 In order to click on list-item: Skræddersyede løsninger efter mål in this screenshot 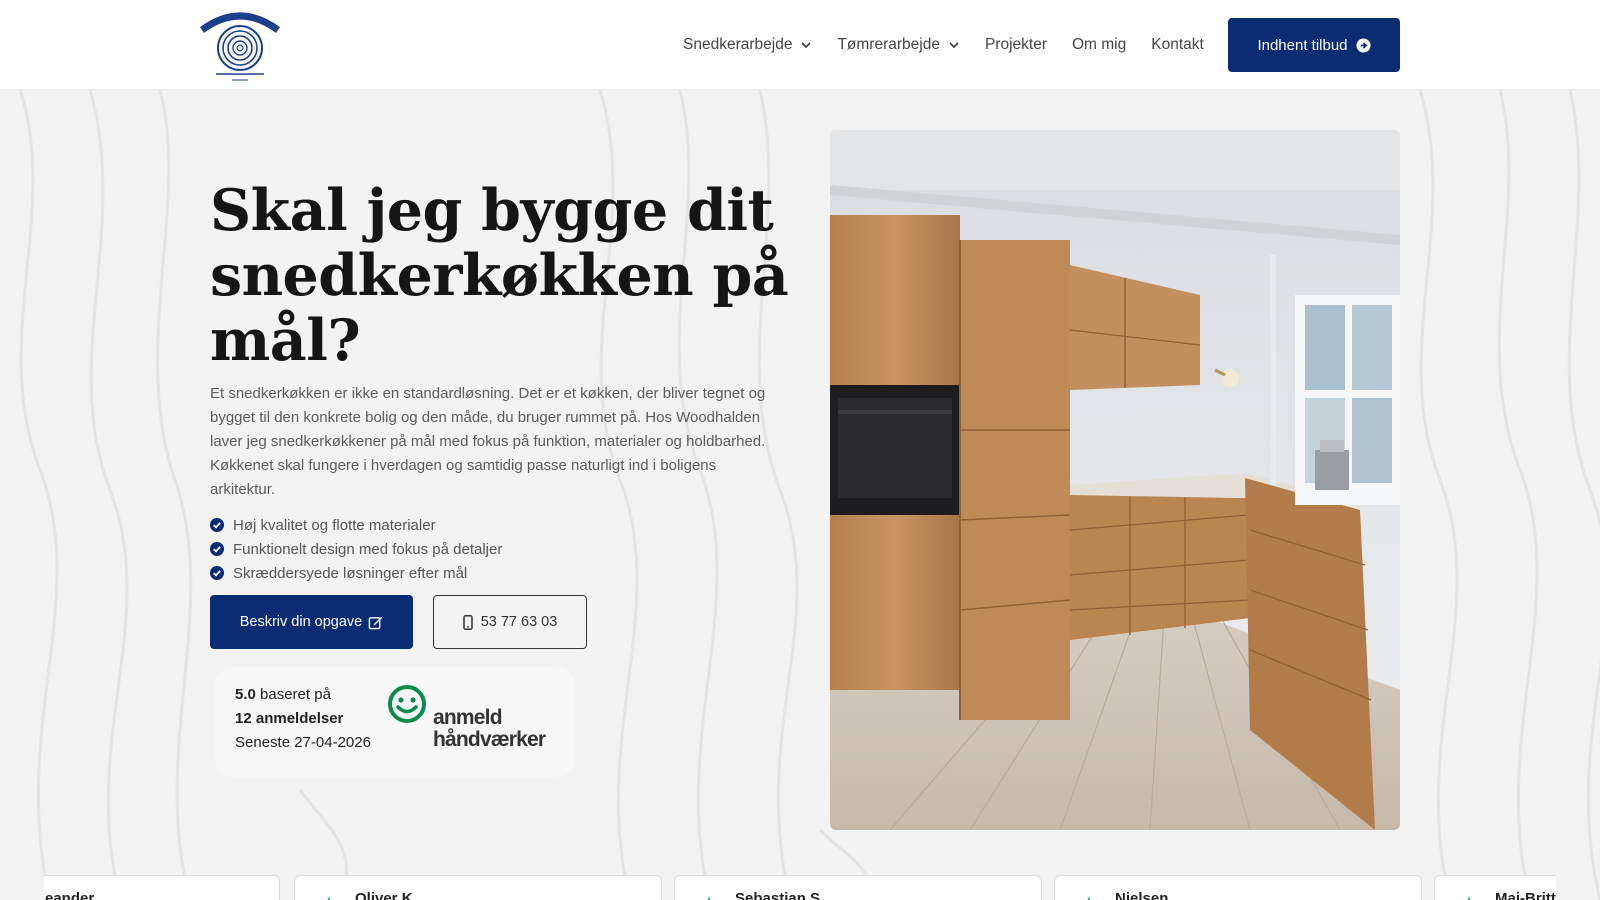, I will do `click(356, 573)`.